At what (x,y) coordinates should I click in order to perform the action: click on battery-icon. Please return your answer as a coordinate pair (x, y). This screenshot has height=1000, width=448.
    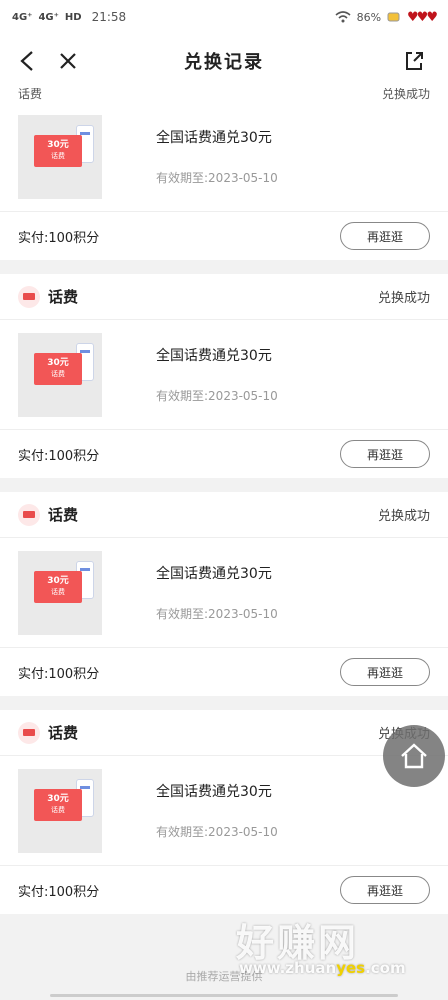
    Looking at the image, I should click on (393, 17).